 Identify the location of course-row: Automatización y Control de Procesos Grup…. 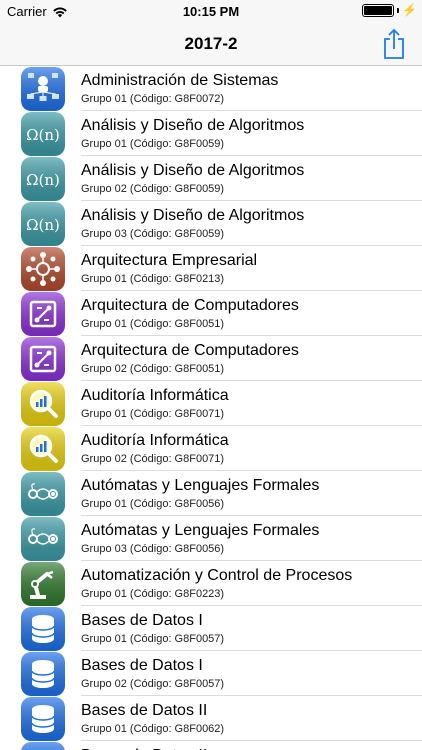
(211, 583).